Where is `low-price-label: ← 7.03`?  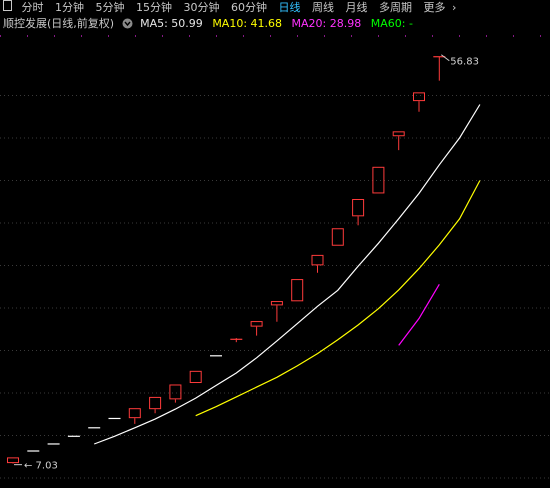 low-price-label: ← 7.03 is located at coordinates (41, 466).